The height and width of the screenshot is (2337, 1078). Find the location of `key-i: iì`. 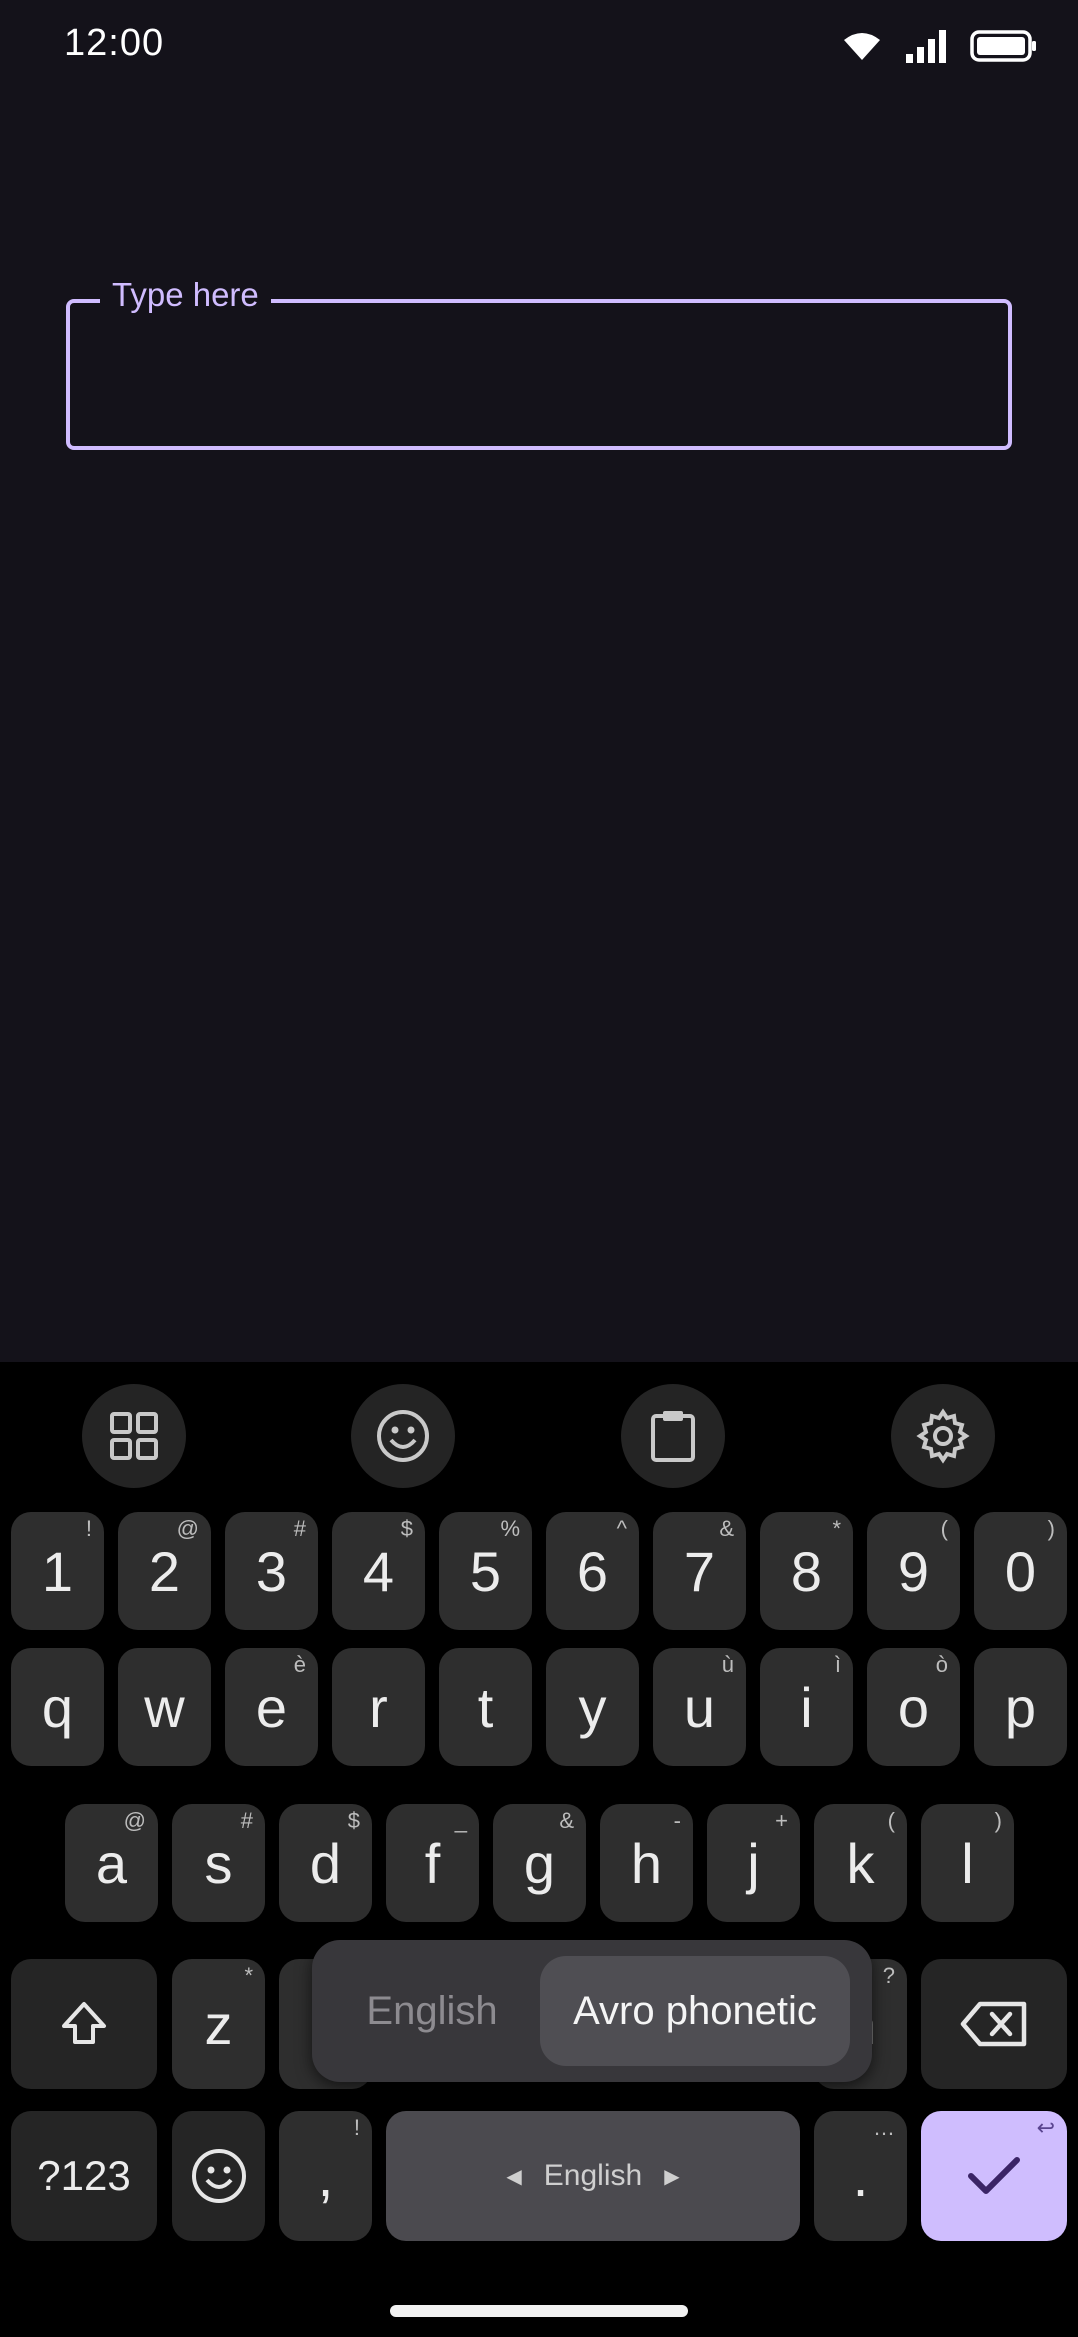

key-i: iì is located at coordinates (806, 1707).